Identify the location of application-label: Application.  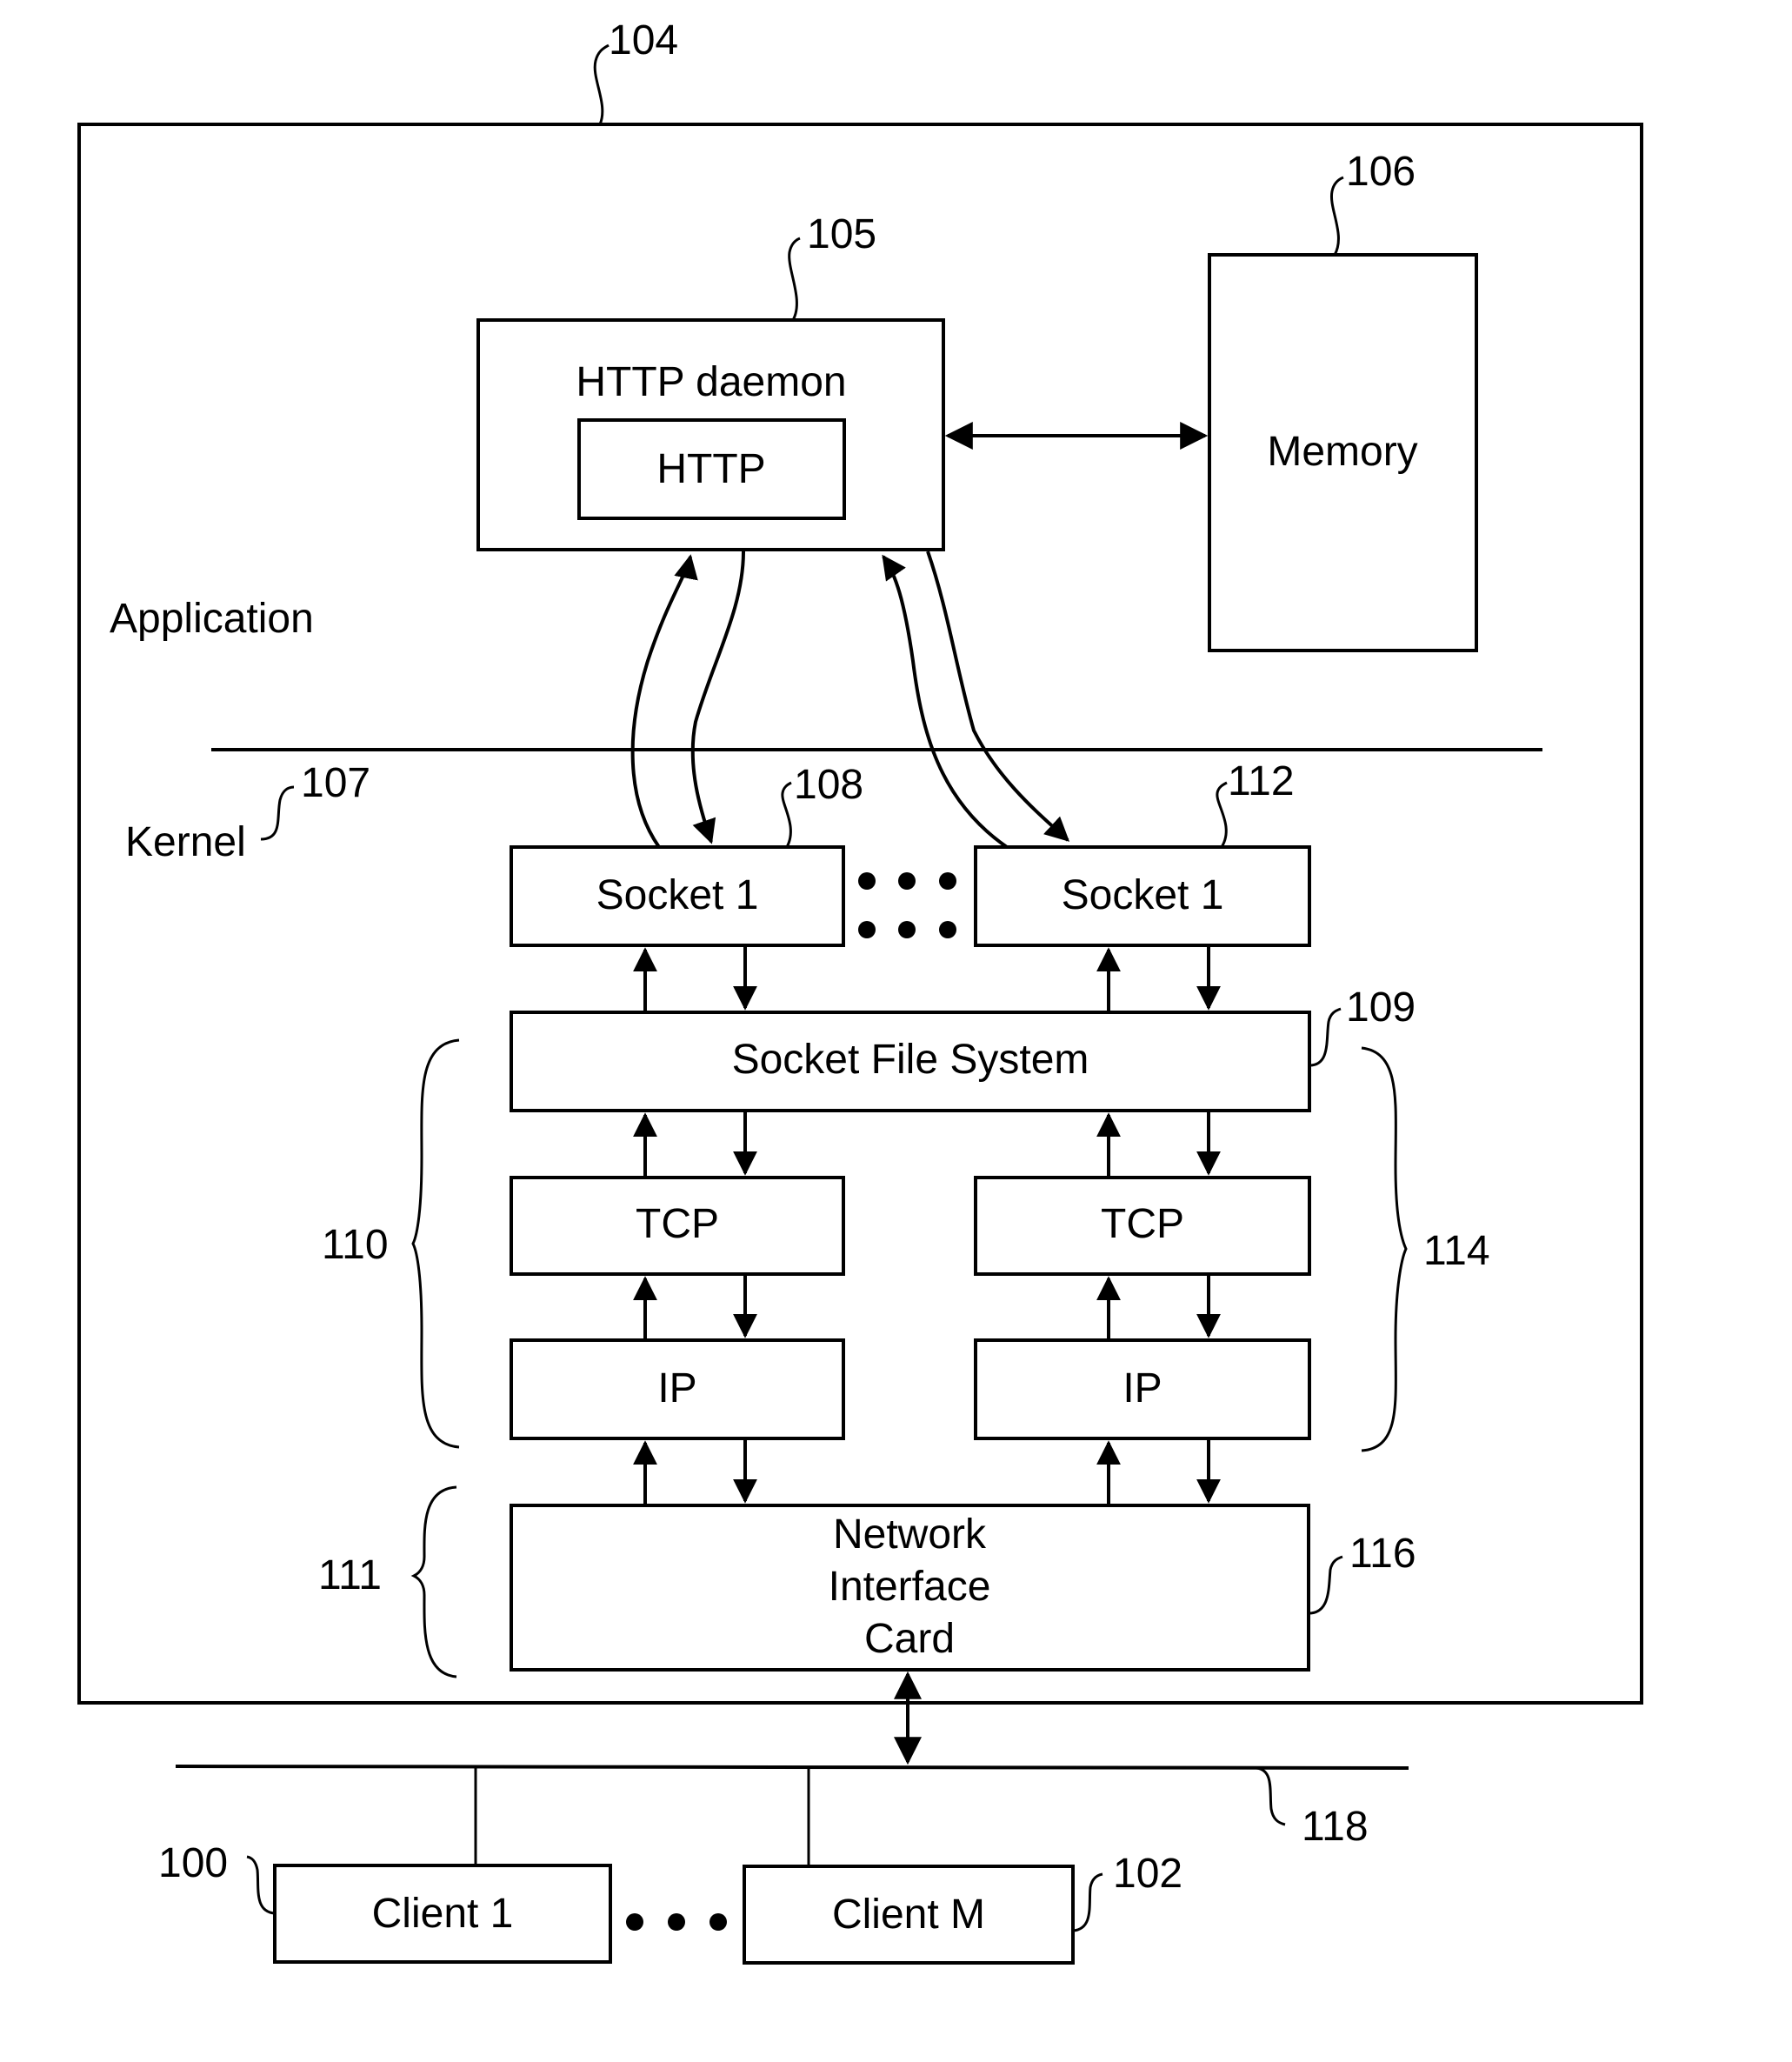
(212, 619).